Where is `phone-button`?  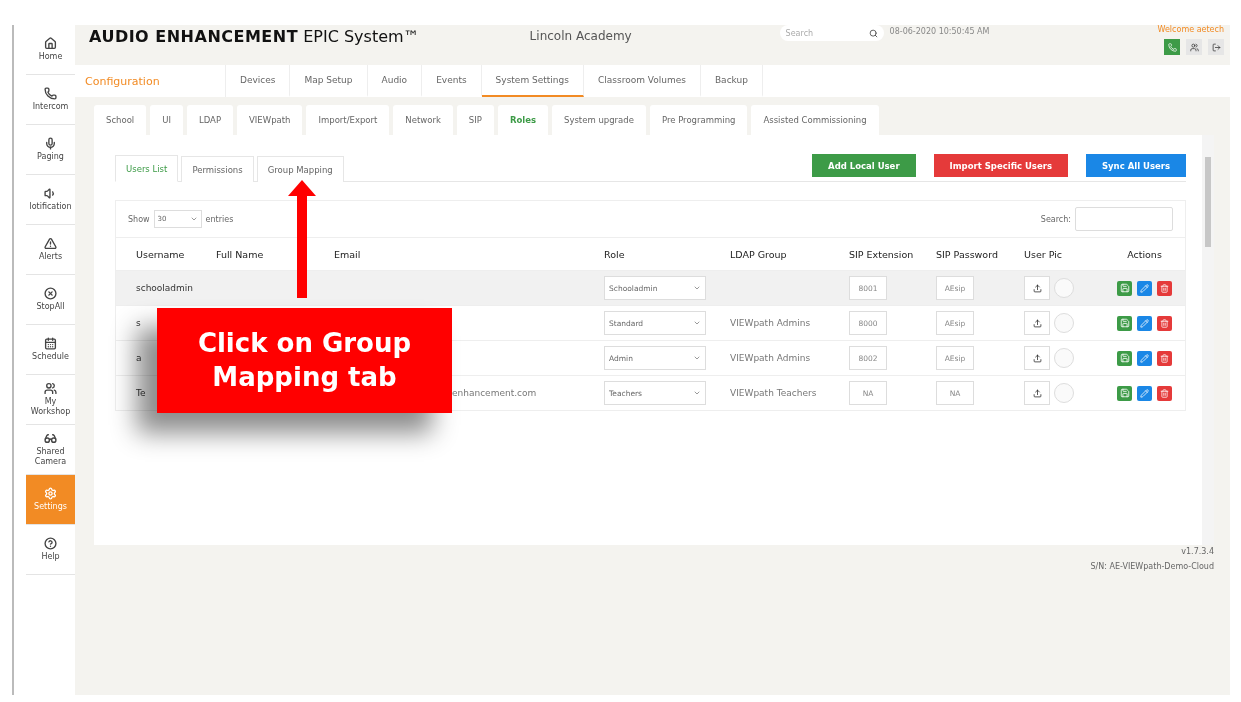
phone-button is located at coordinates (1172, 47).